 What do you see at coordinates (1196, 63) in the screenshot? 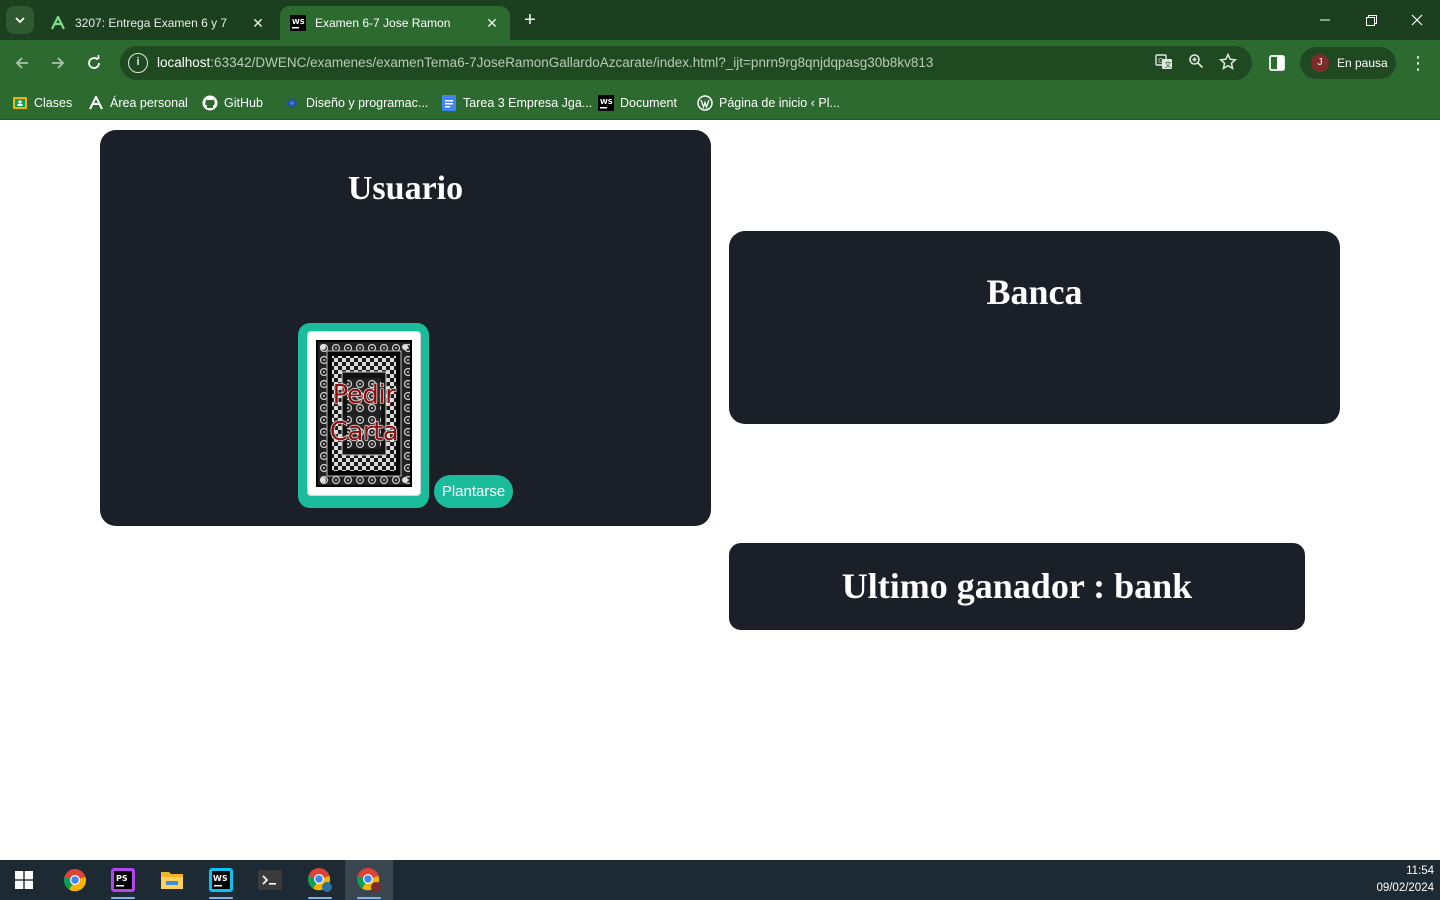
I see `zoom-icon` at bounding box center [1196, 63].